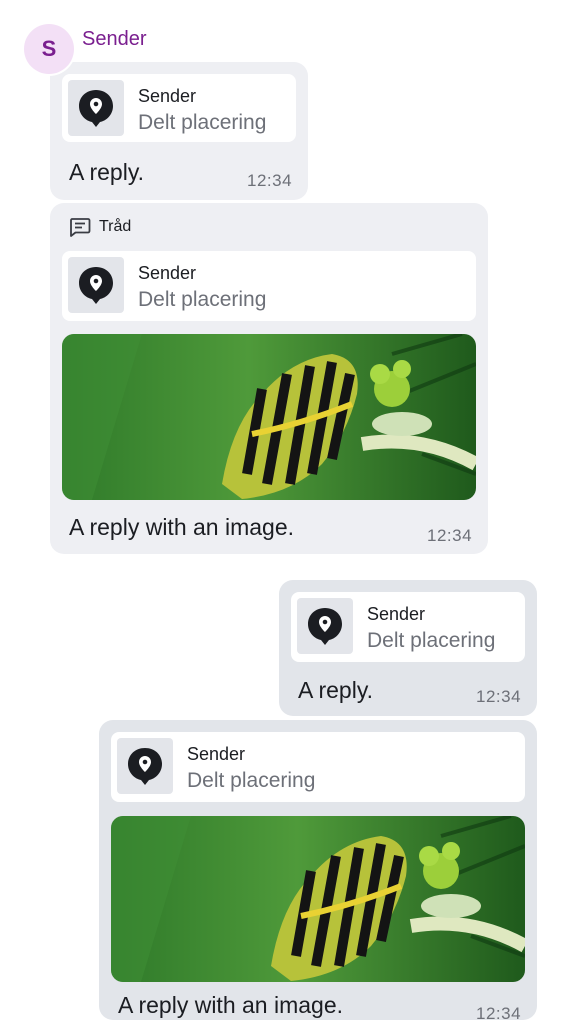 This screenshot has height=1024, width=562. I want to click on message-bubble-3: Sender Delt placering A reply. 12:34, so click(408, 648).